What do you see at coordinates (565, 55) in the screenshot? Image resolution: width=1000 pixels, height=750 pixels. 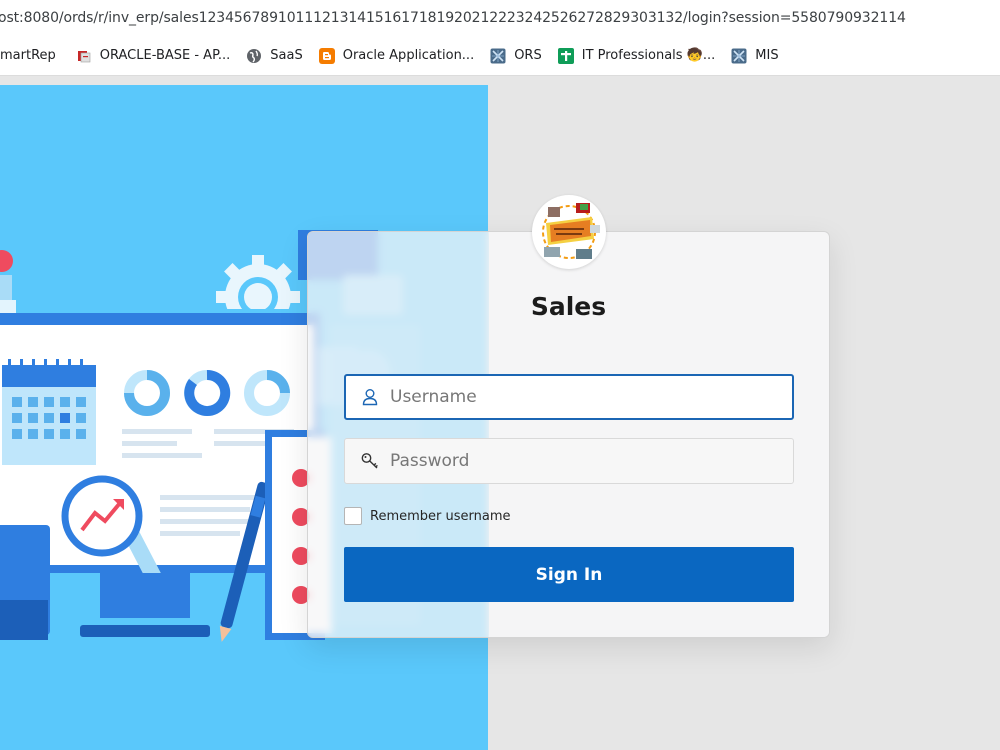 I see `plus-icon` at bounding box center [565, 55].